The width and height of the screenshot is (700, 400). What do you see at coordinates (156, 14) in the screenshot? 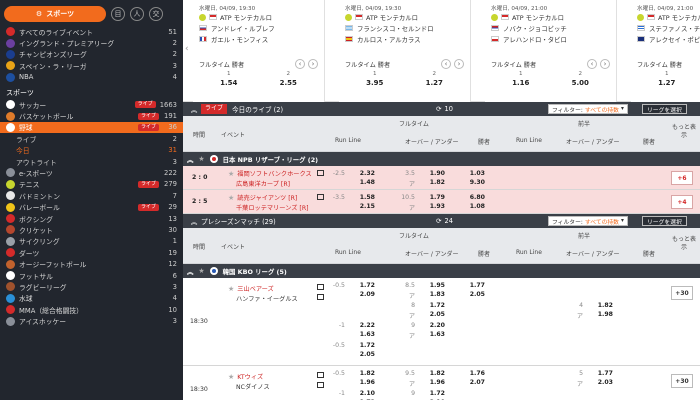
I see `exchange-icon: 交` at bounding box center [156, 14].